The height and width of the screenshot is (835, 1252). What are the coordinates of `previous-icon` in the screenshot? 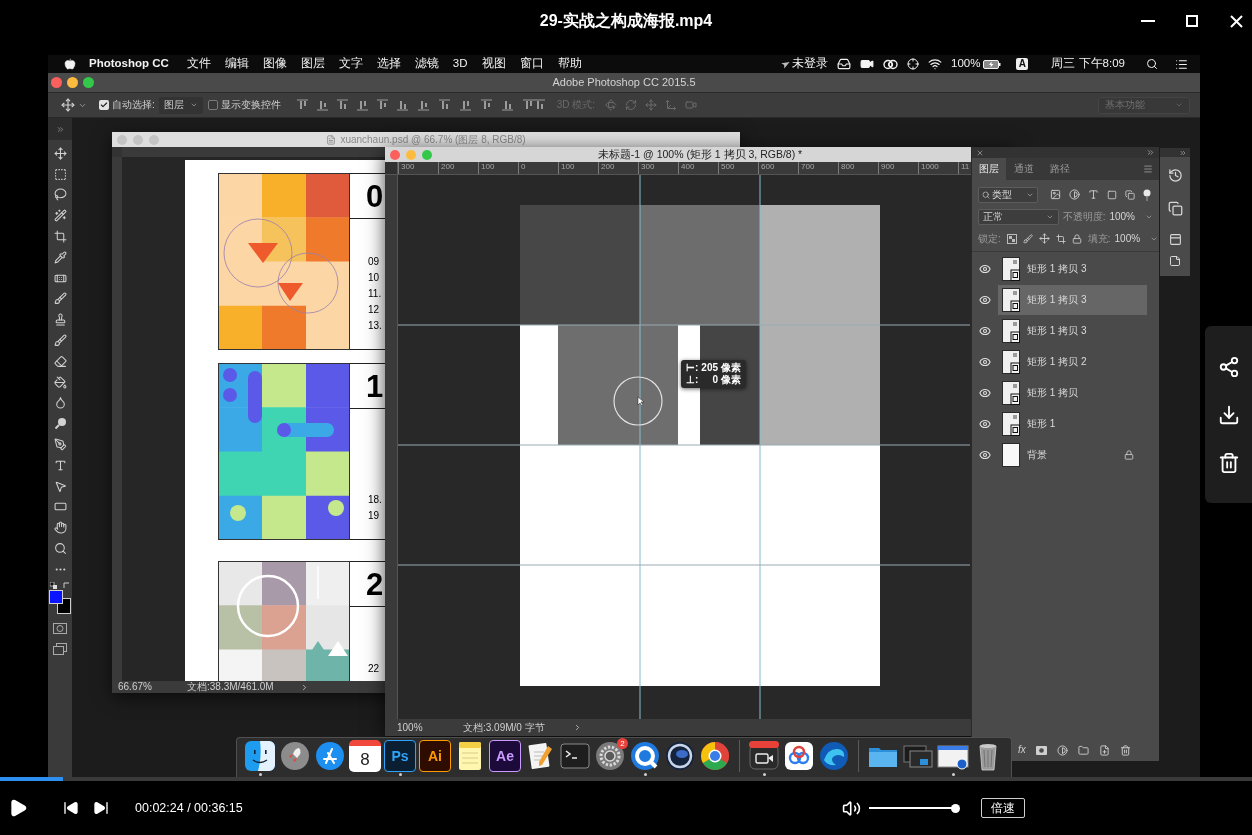 It's located at (71, 808).